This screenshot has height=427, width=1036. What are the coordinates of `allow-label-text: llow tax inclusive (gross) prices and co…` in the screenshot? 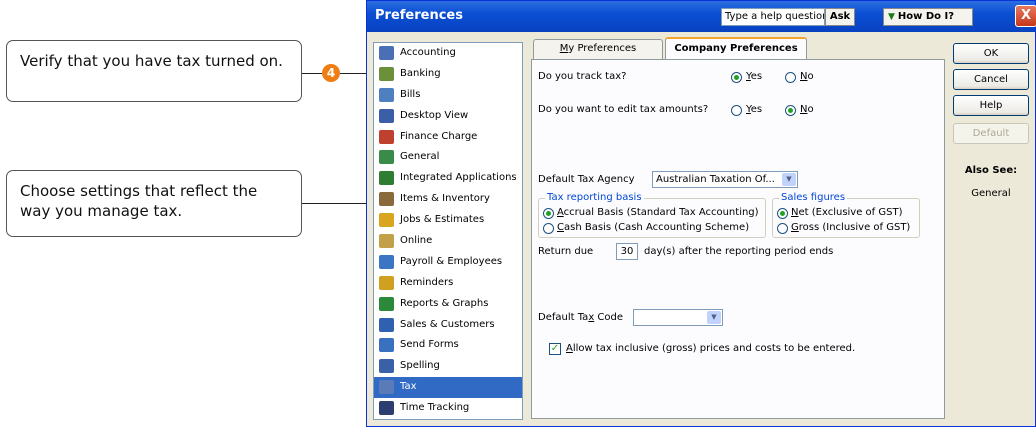 It's located at (714, 348).